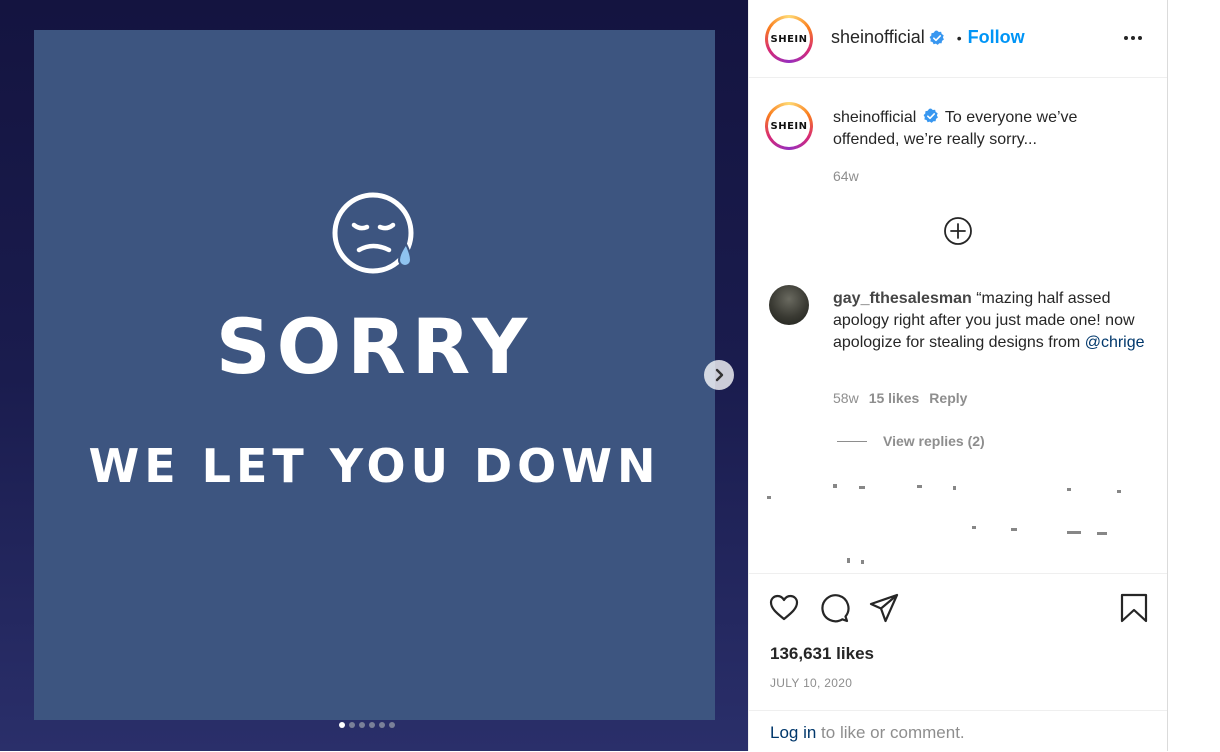 The image size is (1220, 752). I want to click on caption-time: 64w, so click(846, 176).